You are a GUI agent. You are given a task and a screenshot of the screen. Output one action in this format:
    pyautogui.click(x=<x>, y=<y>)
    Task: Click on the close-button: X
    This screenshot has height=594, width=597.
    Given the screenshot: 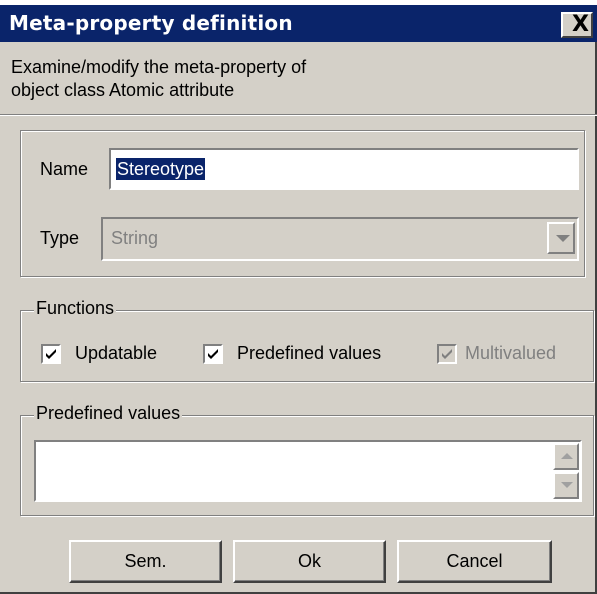 What is the action you would take?
    pyautogui.click(x=577, y=25)
    